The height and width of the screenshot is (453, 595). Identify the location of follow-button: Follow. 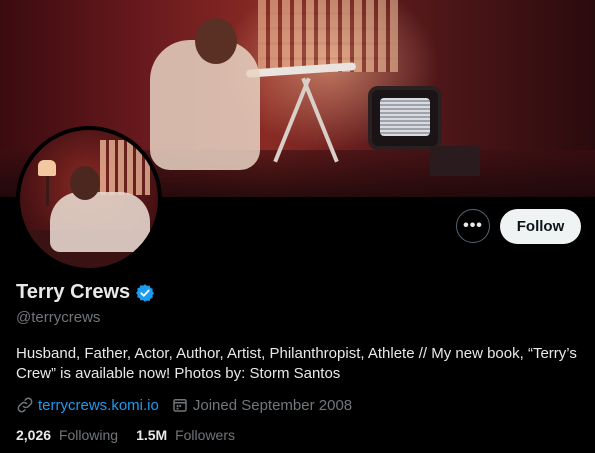
(540, 226).